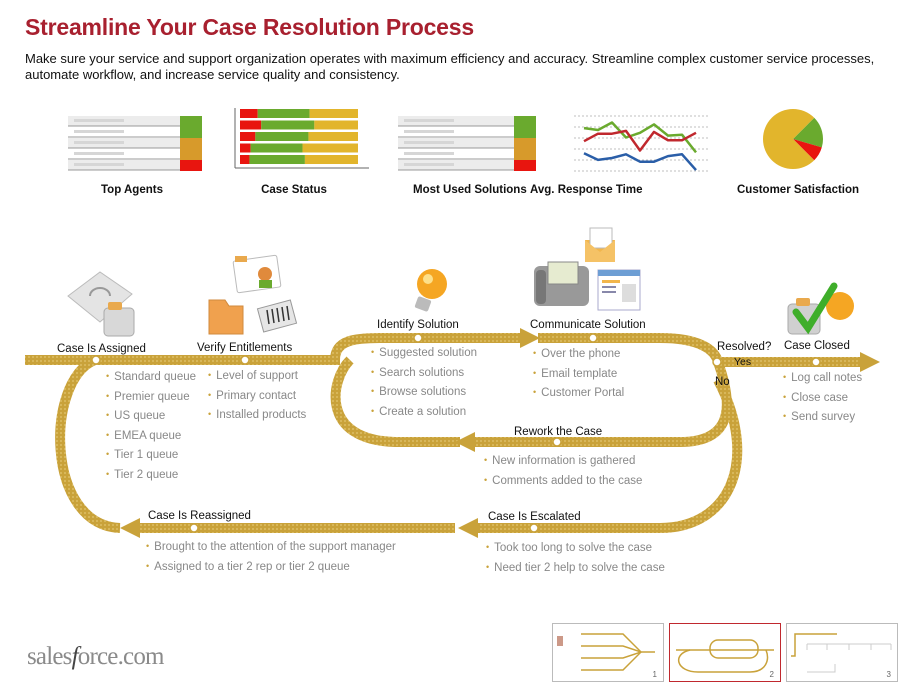 The width and height of the screenshot is (920, 690). I want to click on bullet-item: Email template, so click(578, 374).